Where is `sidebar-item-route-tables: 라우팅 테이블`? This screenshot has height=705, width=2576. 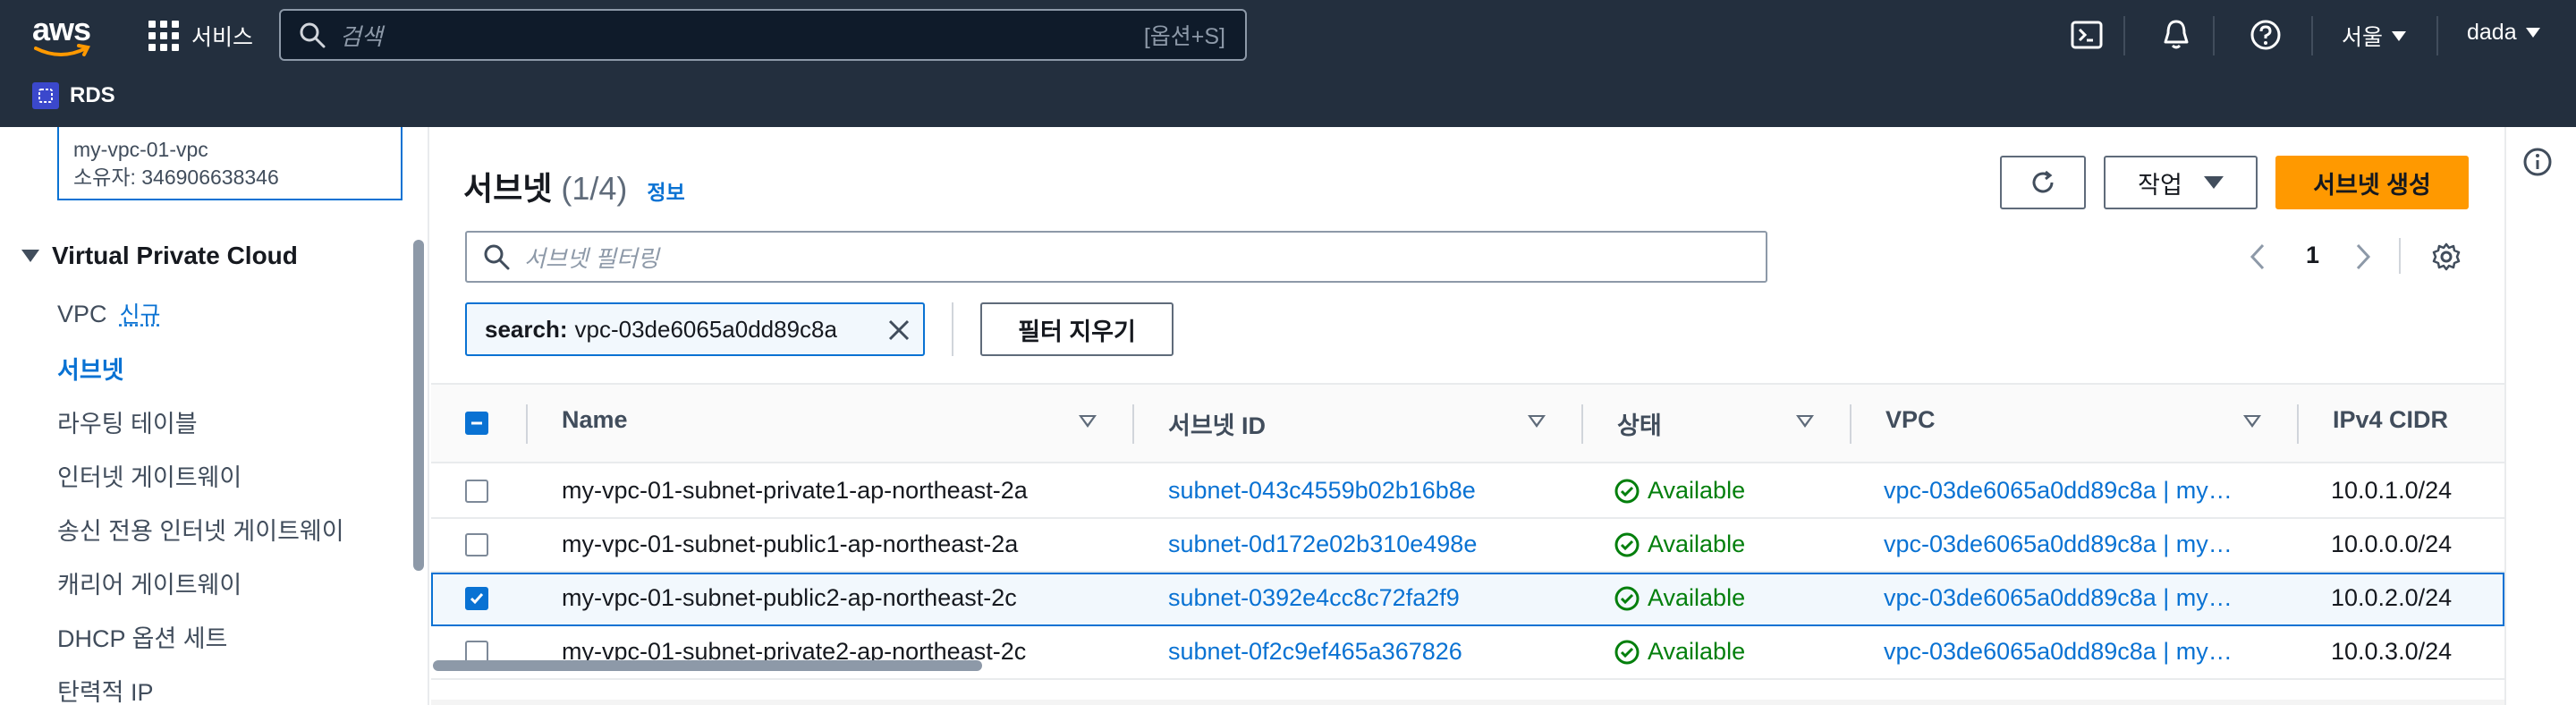
sidebar-item-route-tables: 라우팅 테이블 is located at coordinates (127, 422).